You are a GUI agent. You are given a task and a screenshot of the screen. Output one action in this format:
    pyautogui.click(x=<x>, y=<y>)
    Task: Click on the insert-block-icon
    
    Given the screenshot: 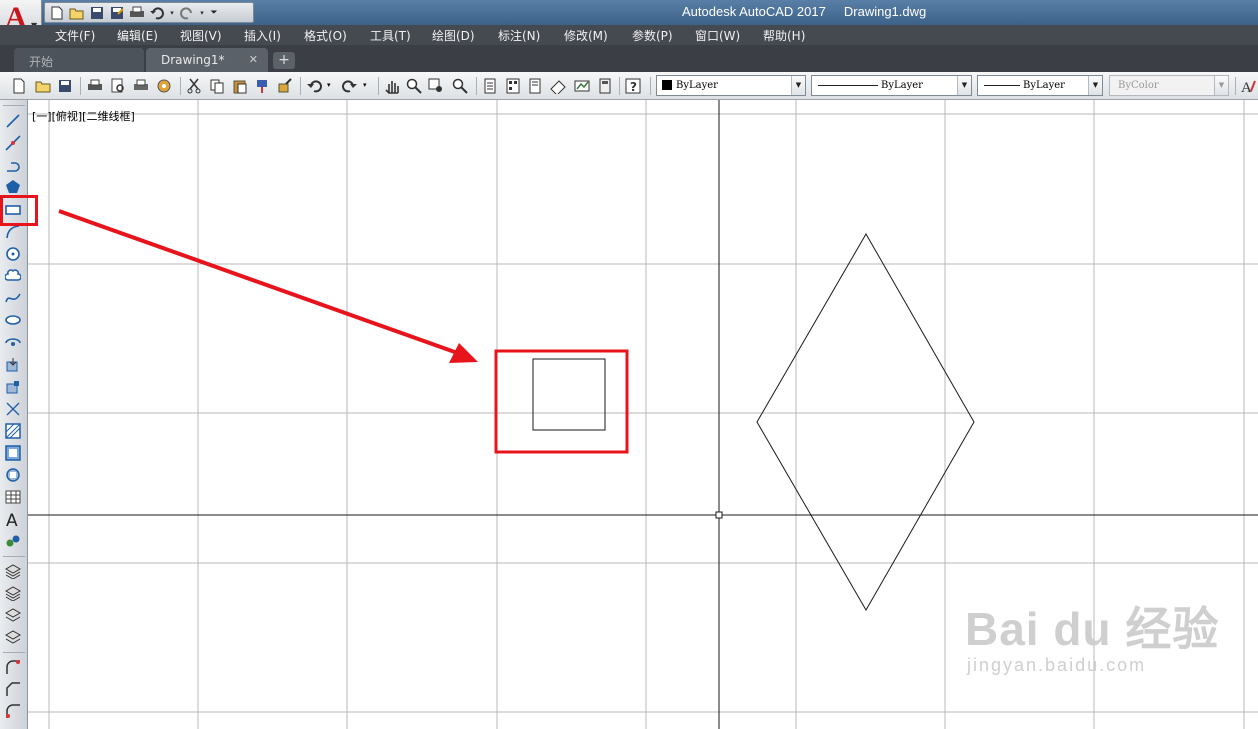 What is the action you would take?
    pyautogui.click(x=13, y=365)
    